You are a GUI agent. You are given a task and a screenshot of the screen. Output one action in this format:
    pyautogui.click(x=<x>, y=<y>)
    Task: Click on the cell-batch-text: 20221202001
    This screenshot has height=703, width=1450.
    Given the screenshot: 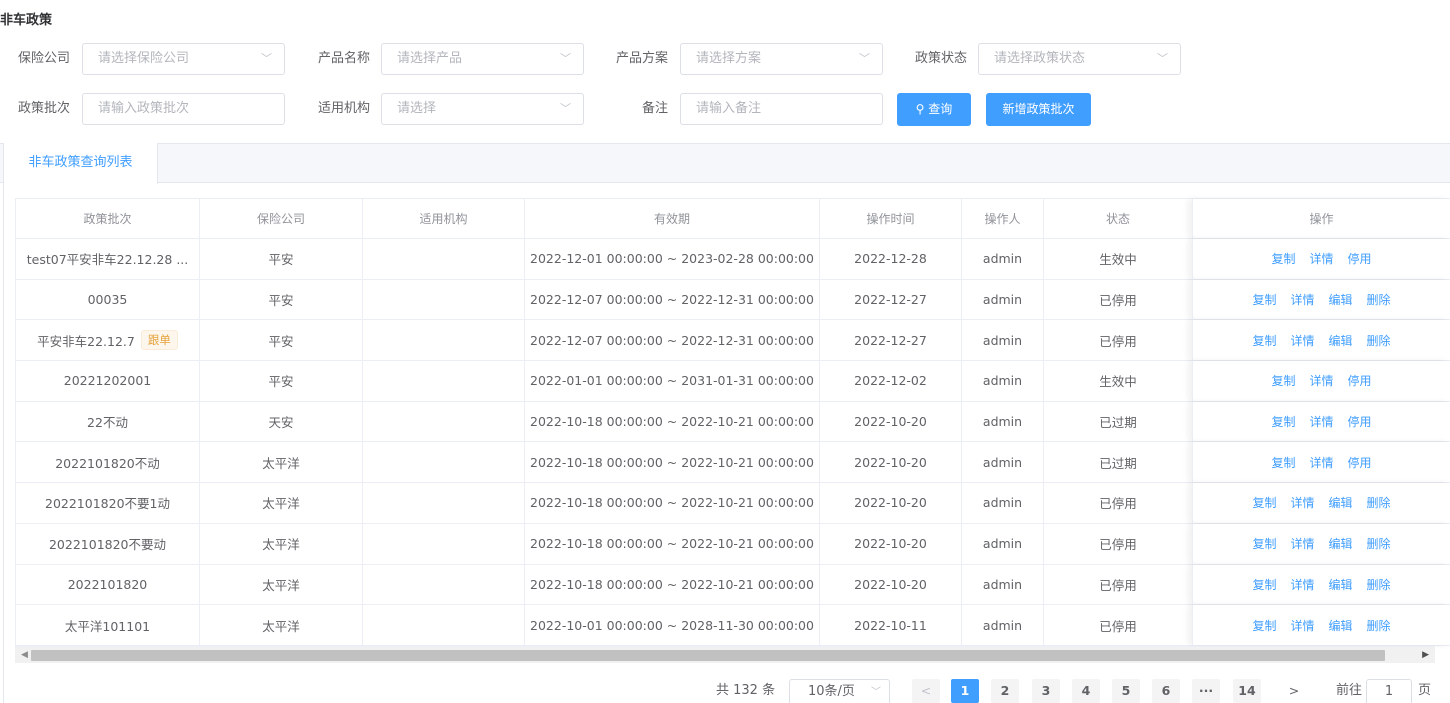 What is the action you would take?
    pyautogui.click(x=107, y=381)
    